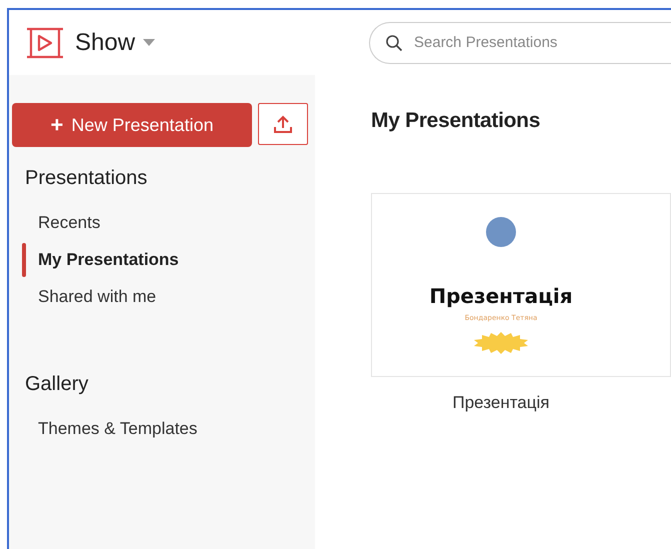 The image size is (671, 549). I want to click on starburst-shape, so click(501, 343).